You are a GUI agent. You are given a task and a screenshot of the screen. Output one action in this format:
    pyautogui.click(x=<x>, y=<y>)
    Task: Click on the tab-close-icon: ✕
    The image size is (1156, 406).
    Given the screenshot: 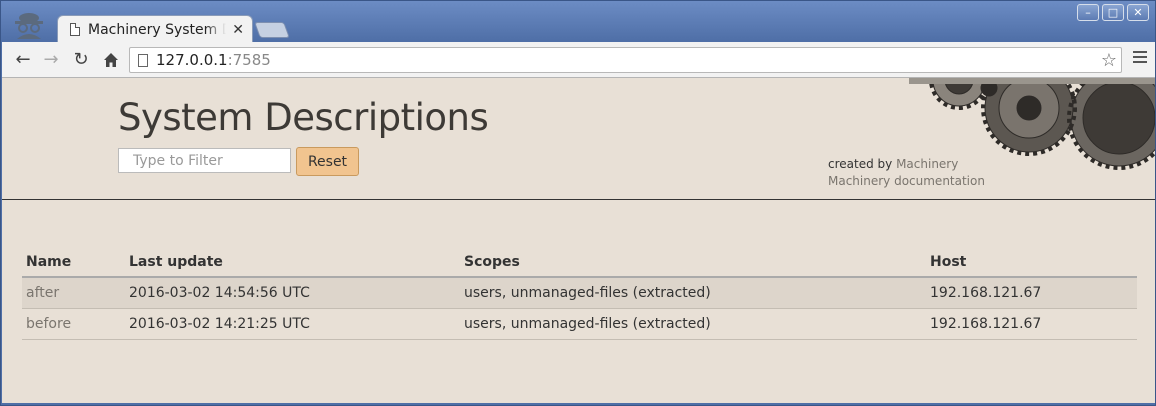 What is the action you would take?
    pyautogui.click(x=238, y=30)
    